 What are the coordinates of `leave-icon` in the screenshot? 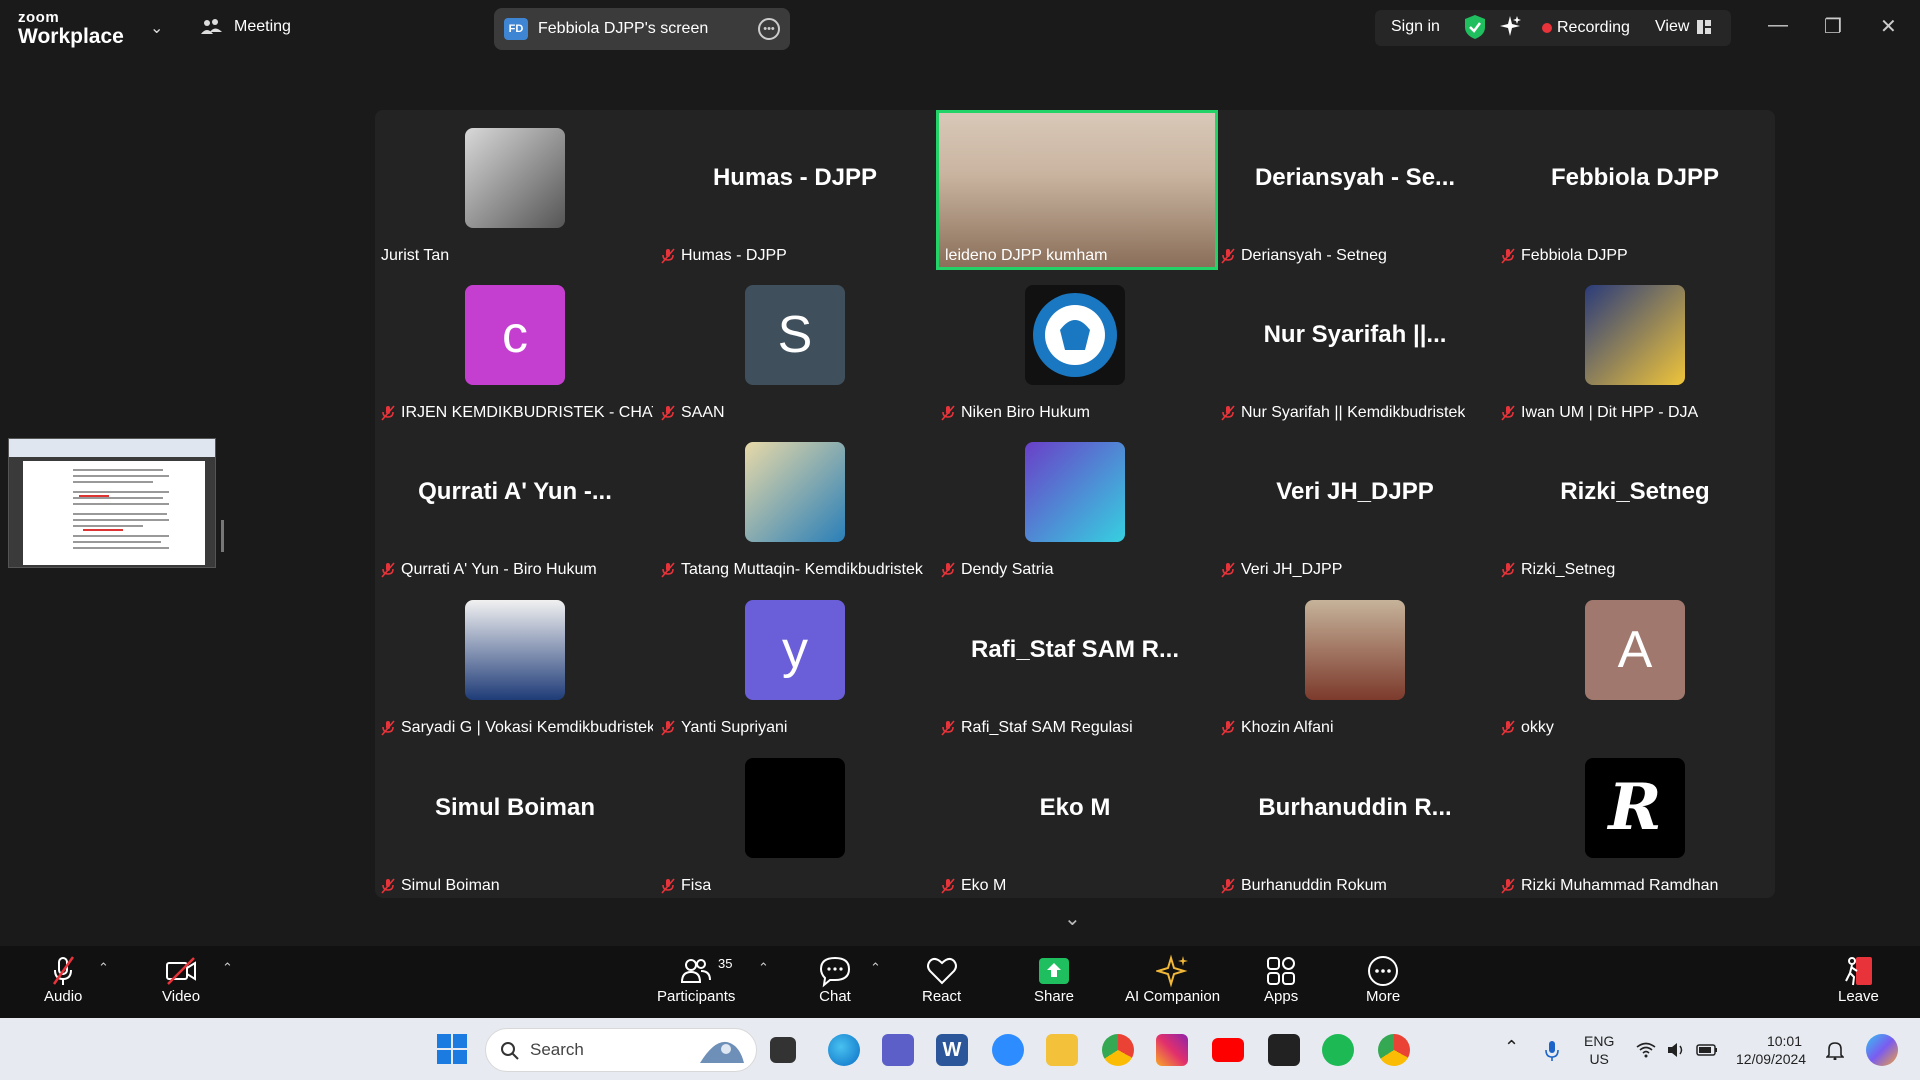 It's located at (1859, 971).